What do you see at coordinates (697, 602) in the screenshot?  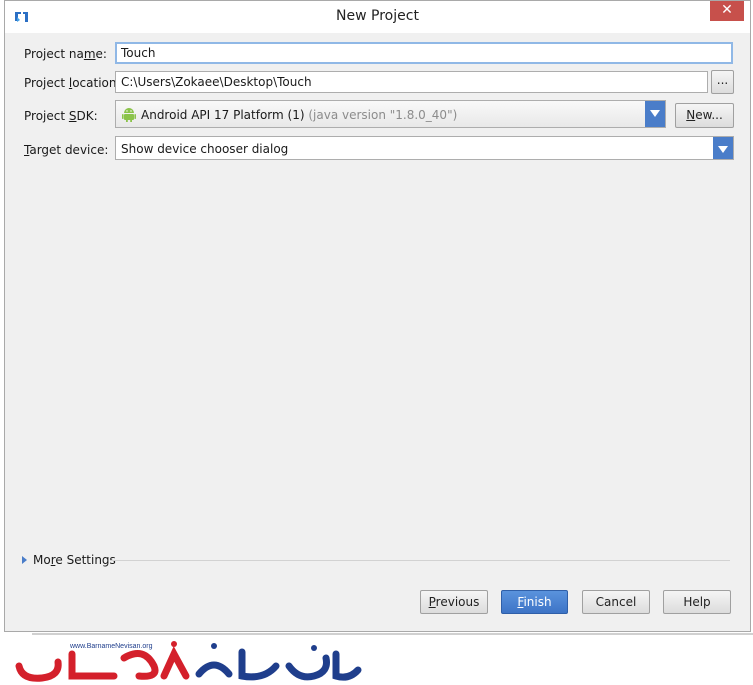 I see `help-button: Help` at bounding box center [697, 602].